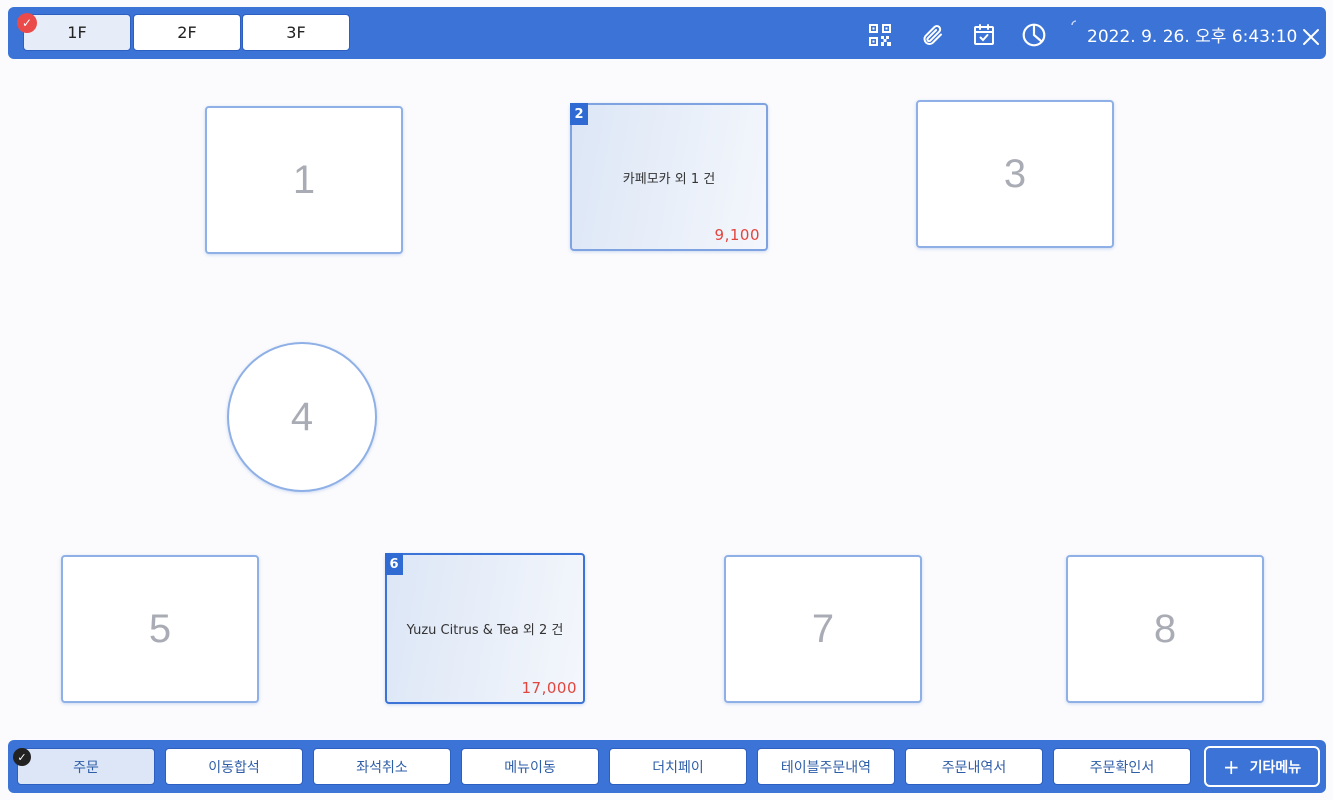  Describe the element at coordinates (1231, 766) in the screenshot. I see `plus-icon: +` at that location.